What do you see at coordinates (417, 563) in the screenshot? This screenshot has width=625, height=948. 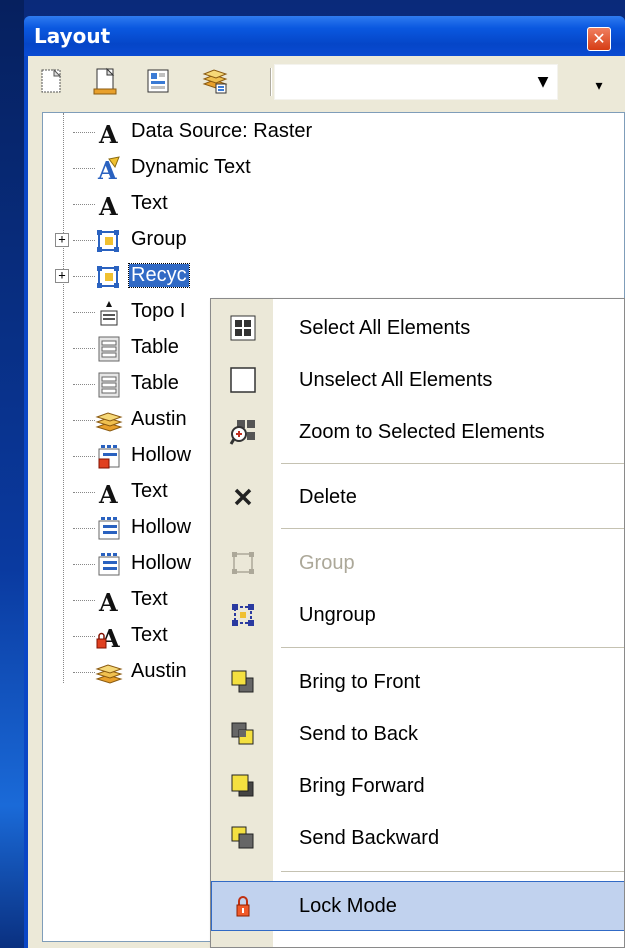 I see `menu-item-group: Group` at bounding box center [417, 563].